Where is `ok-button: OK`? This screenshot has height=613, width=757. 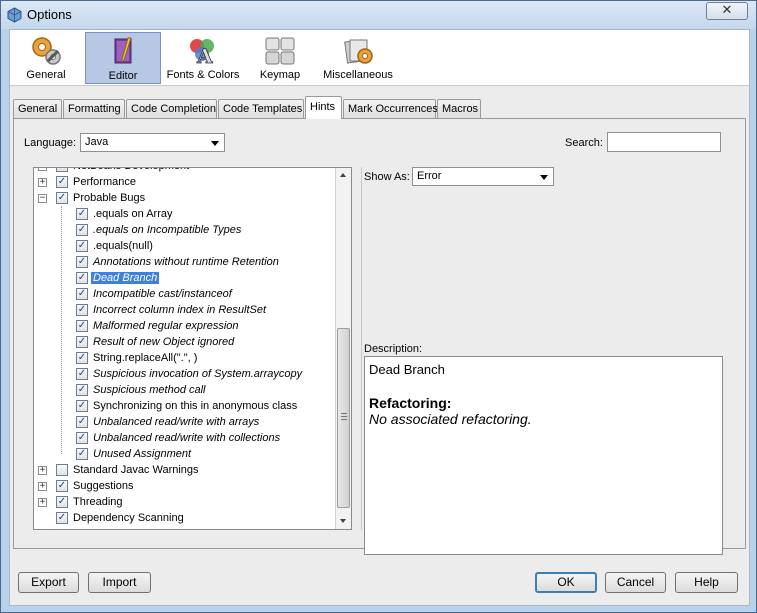
ok-button: OK is located at coordinates (566, 582).